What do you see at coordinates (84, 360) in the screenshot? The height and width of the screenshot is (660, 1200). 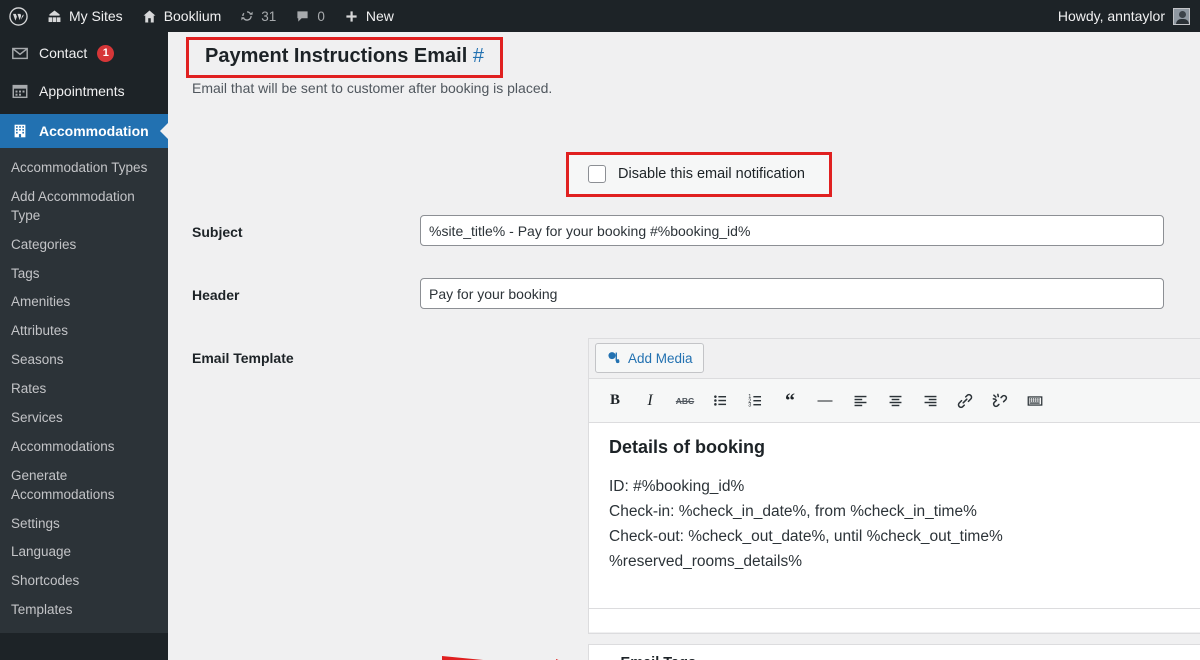 I see `sidebar-submenu-seasons: Seasons` at bounding box center [84, 360].